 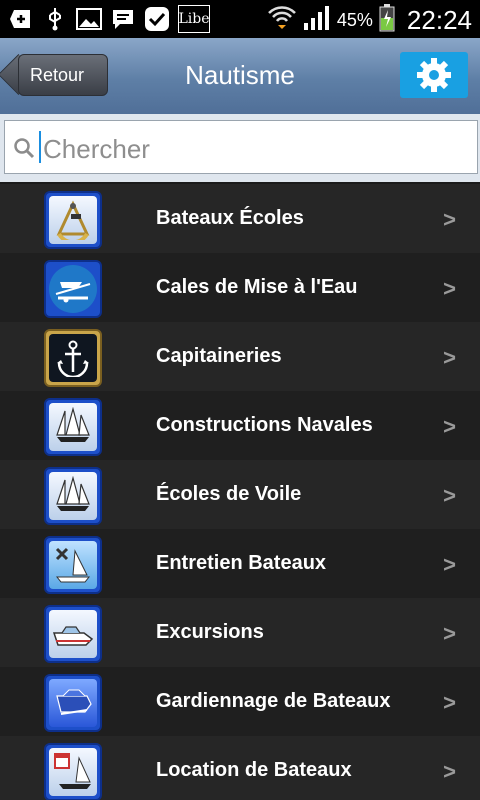 I want to click on list-item: Écoles de Voile >, so click(x=240, y=494).